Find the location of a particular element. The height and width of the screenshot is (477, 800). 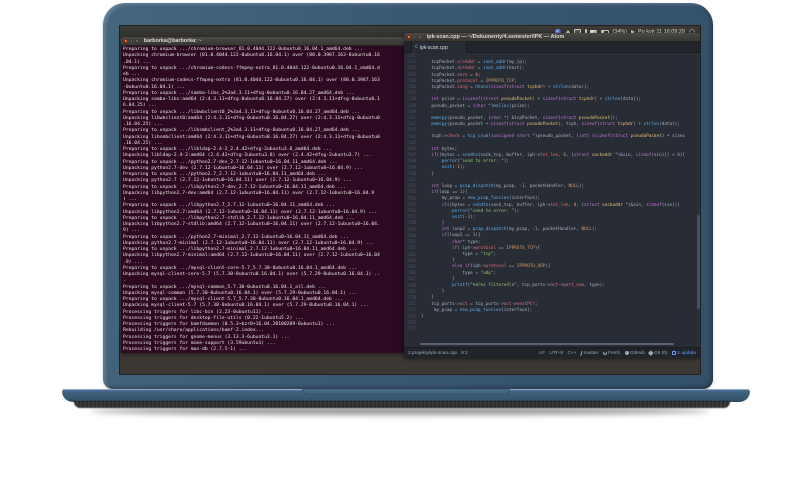

horizontal-scrollbar is located at coordinates (547, 343).